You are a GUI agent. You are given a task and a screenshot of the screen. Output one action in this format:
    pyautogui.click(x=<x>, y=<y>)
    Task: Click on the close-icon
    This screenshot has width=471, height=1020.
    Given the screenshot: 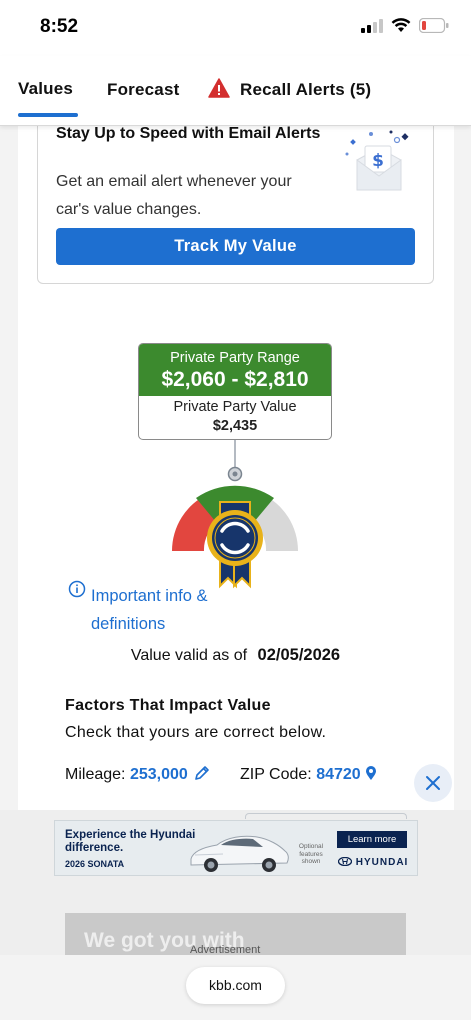 What is the action you would take?
    pyautogui.click(x=433, y=783)
    